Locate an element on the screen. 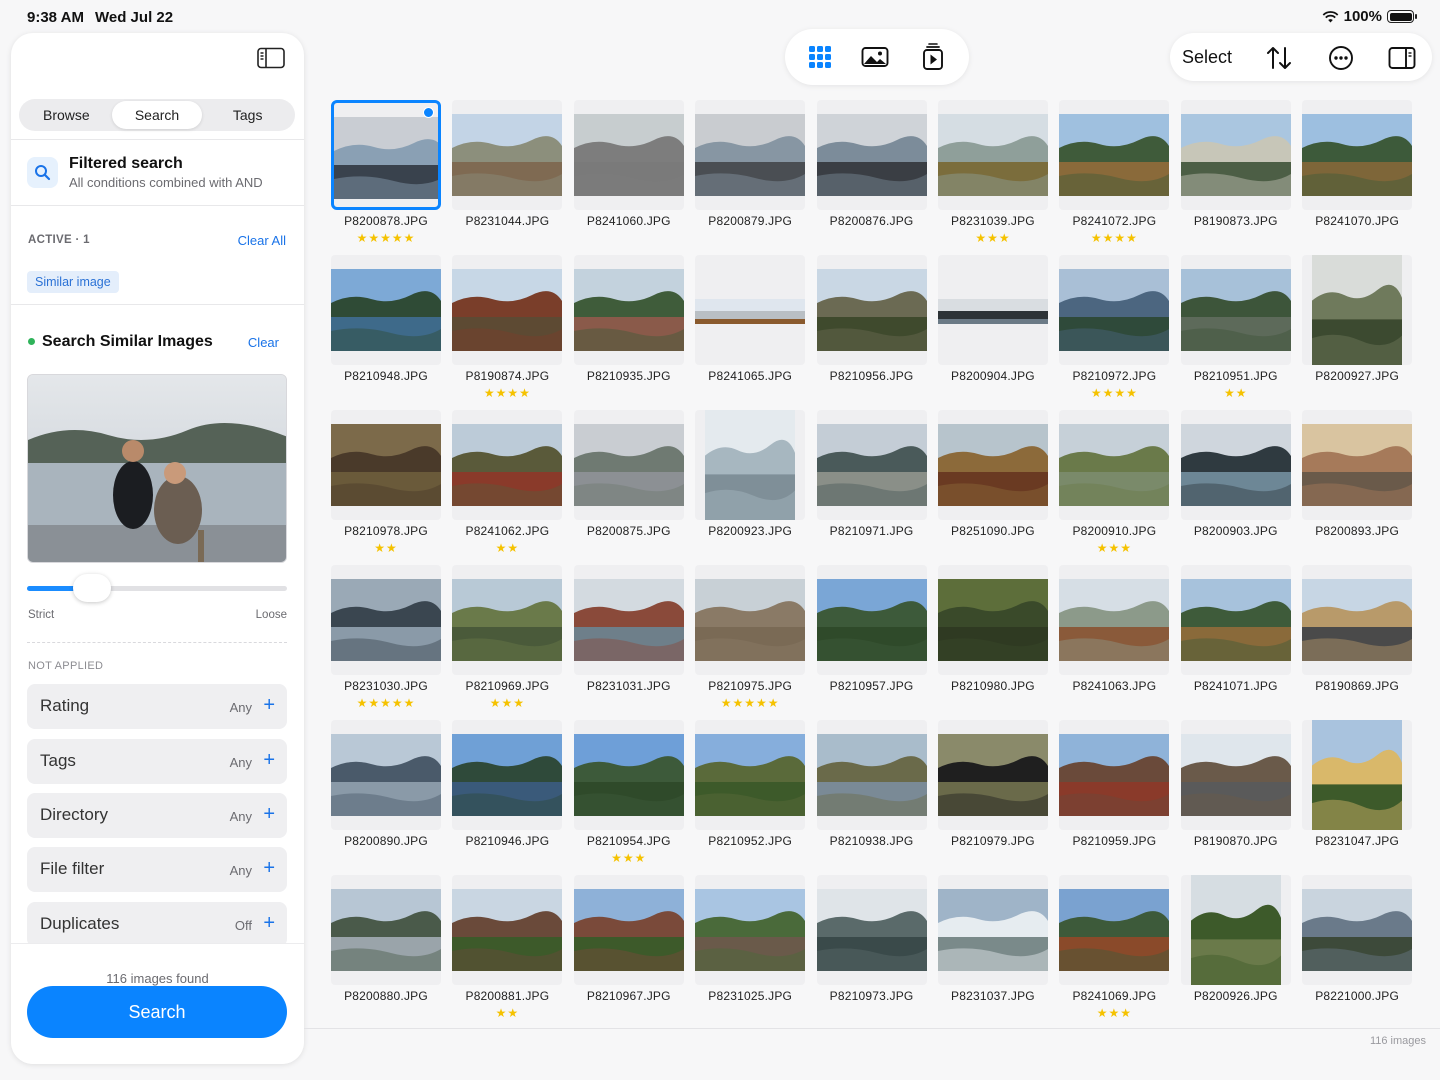  photo-cell: P8241060.JPG is located at coordinates (628, 177).